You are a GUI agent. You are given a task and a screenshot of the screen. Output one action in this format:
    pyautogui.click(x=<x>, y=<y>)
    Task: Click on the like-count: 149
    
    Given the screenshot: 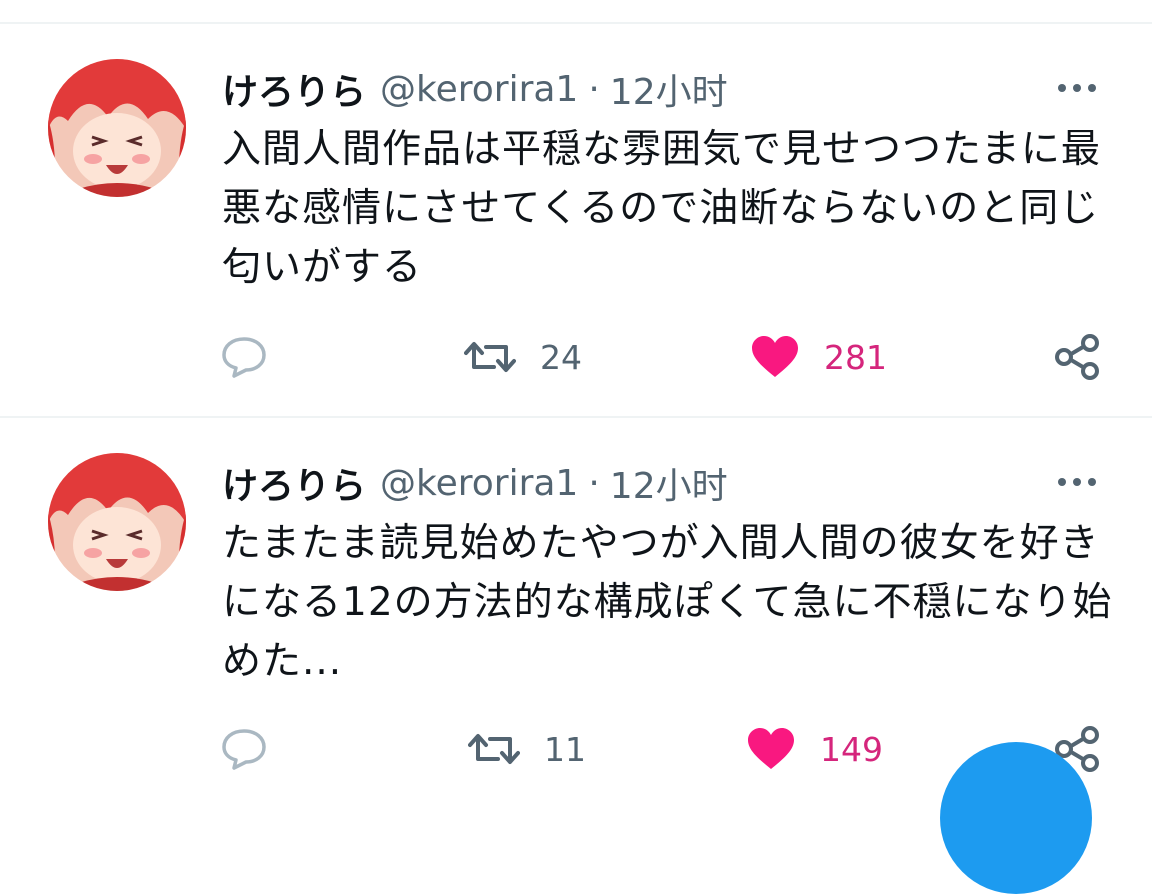 What is the action you would take?
    pyautogui.click(x=851, y=749)
    